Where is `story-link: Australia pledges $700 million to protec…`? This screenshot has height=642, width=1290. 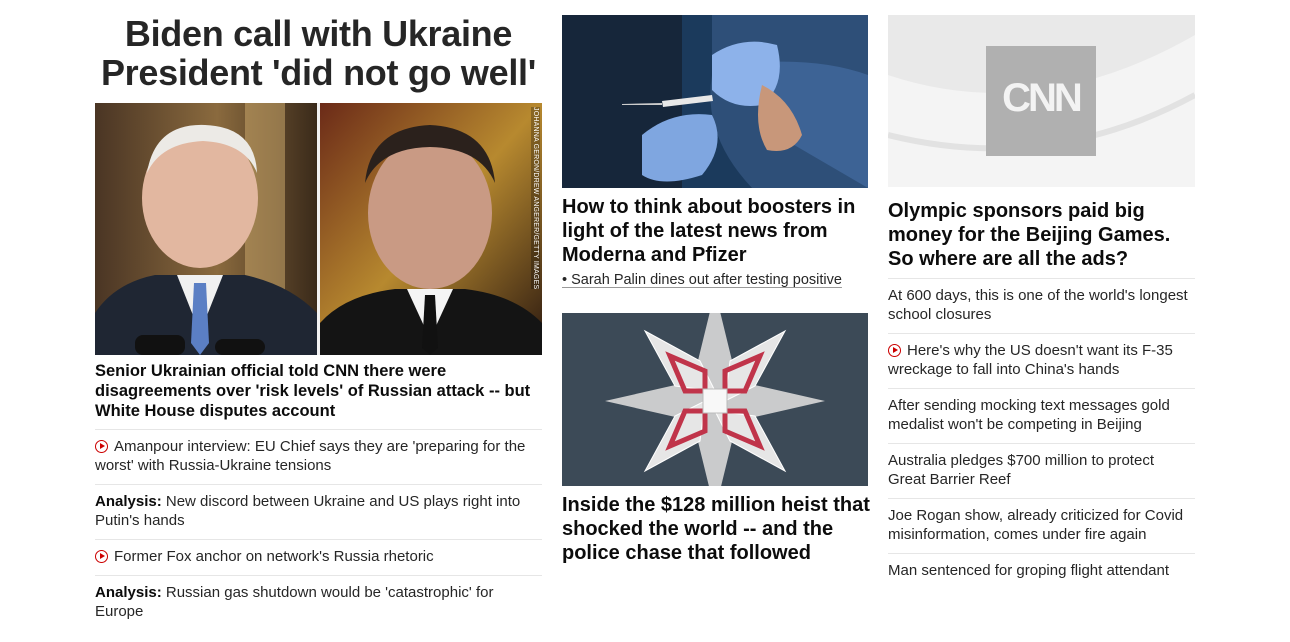
story-link: Australia pledges $700 million to protec… is located at coordinates (1021, 470).